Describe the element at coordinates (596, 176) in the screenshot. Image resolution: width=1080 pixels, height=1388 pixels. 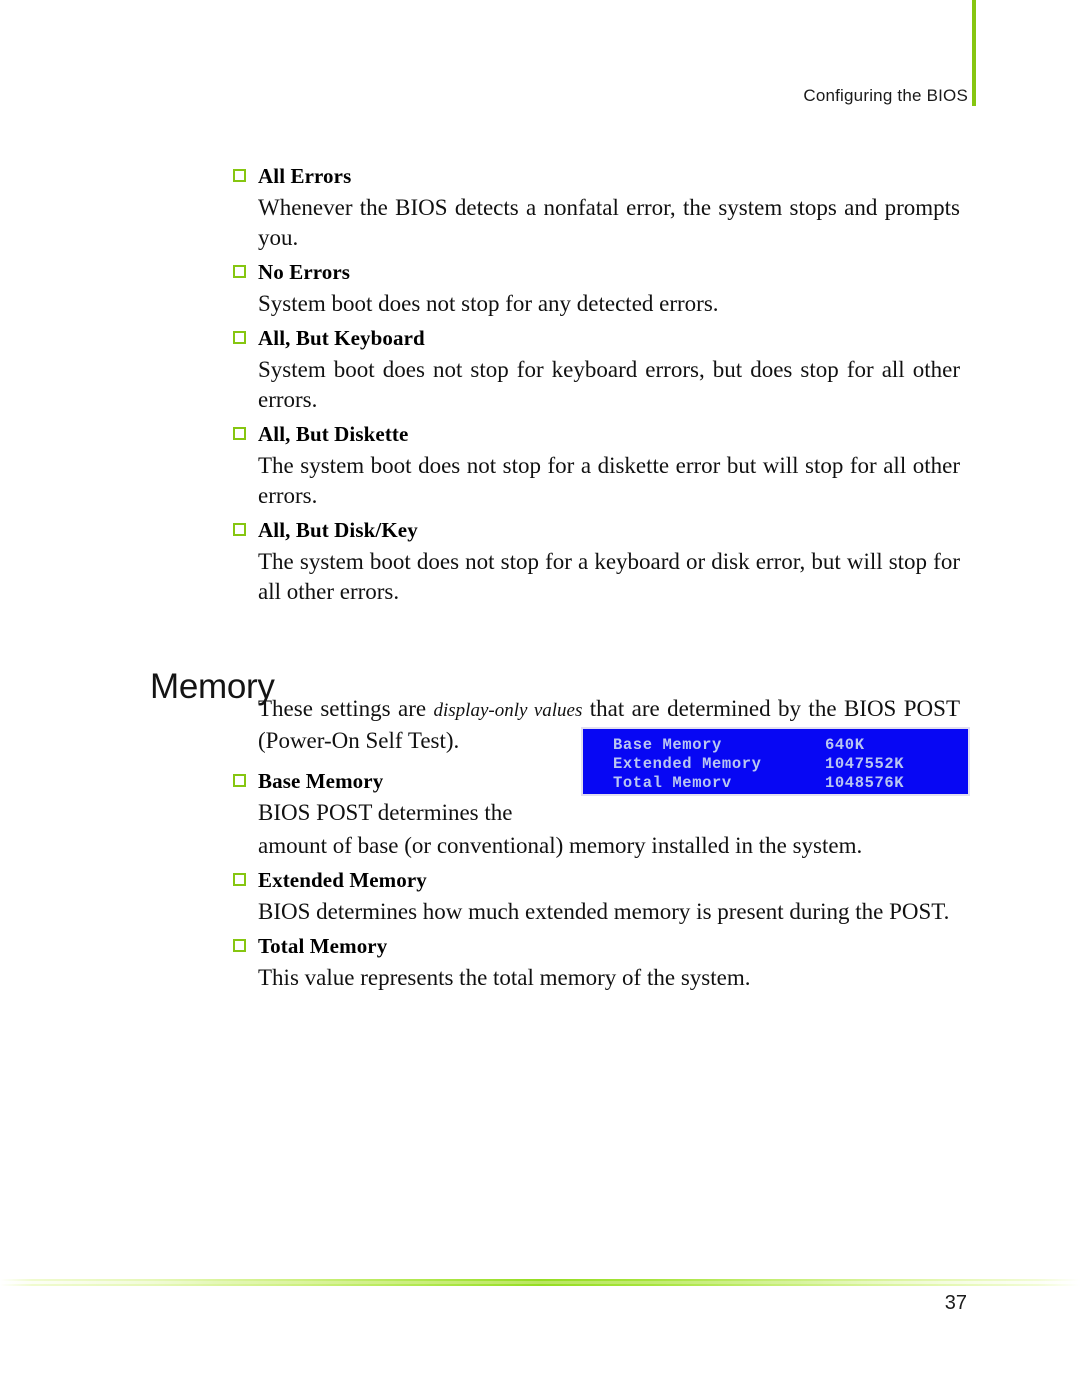
I see `option-heading-all-errors: All Errors` at that location.